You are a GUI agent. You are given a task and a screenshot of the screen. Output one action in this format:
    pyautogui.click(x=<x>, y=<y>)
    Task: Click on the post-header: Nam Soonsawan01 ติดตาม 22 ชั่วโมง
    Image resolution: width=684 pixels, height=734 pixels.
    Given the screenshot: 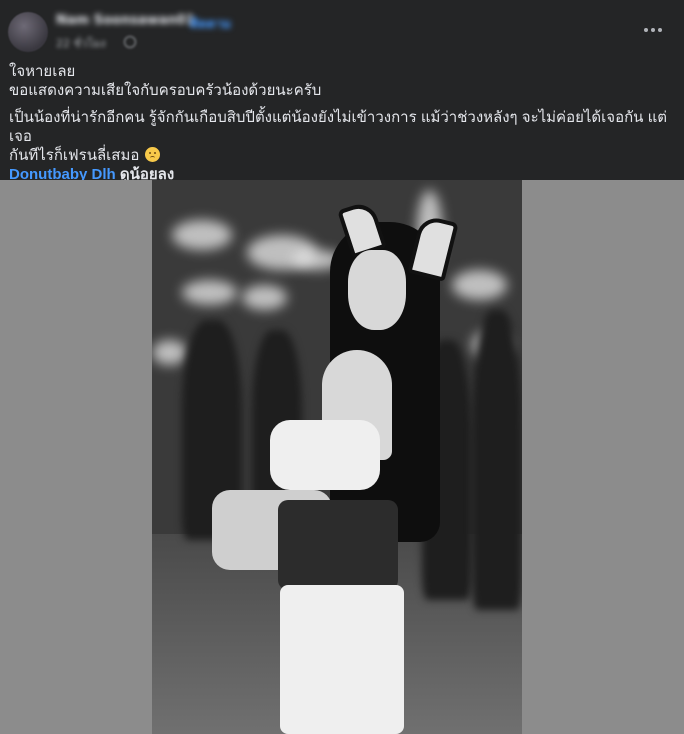 What is the action you would take?
    pyautogui.click(x=342, y=30)
    